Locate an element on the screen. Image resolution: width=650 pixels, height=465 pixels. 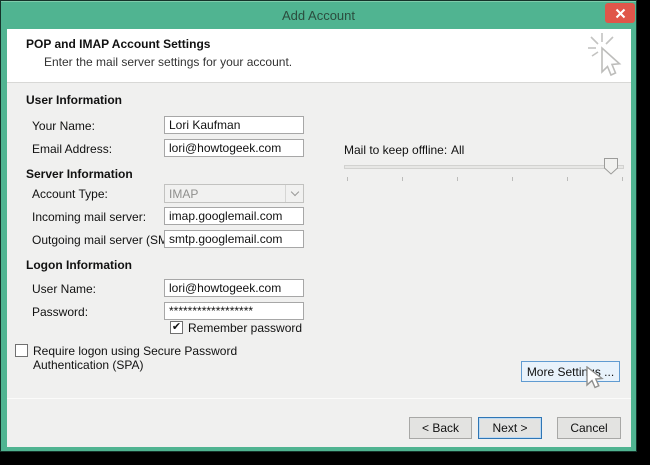
close-button is located at coordinates (620, 13).